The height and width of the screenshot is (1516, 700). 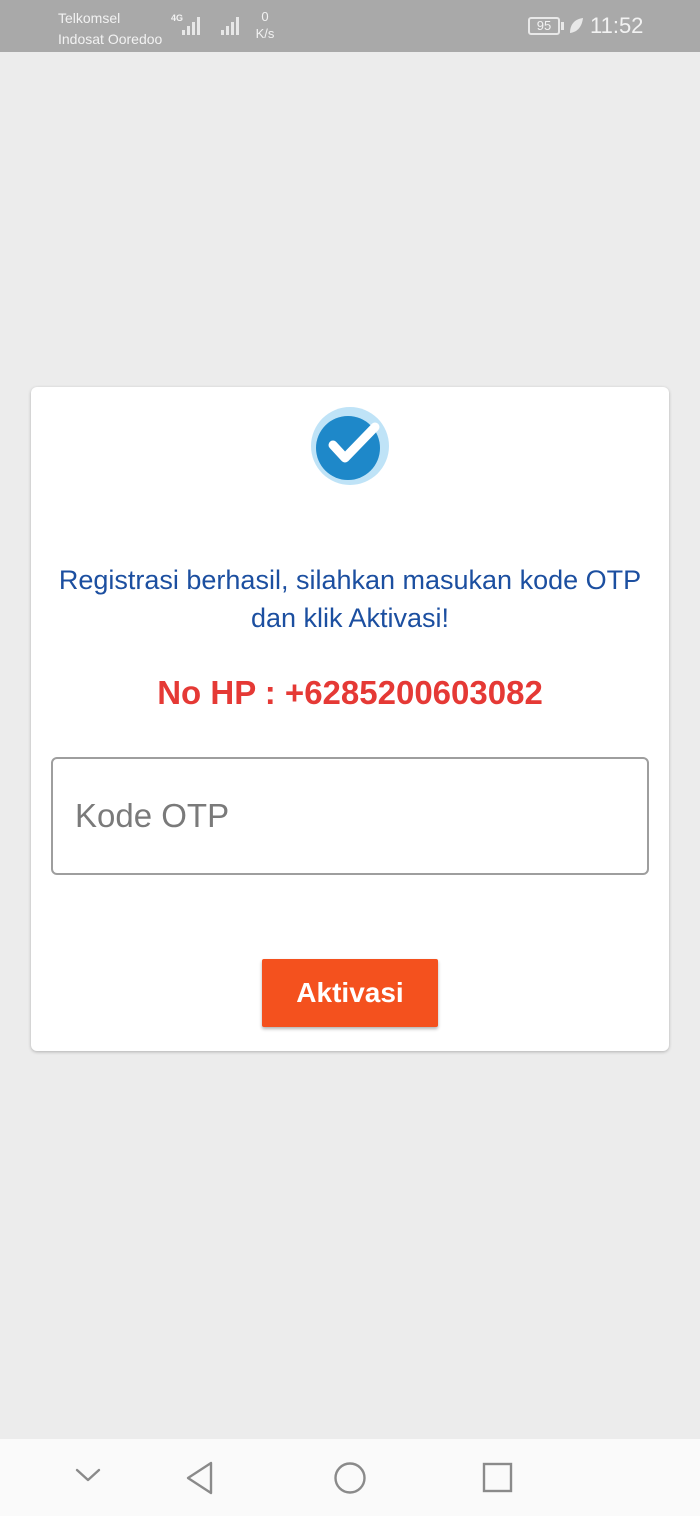 I want to click on network-speed: 0 K/s, so click(x=265, y=25).